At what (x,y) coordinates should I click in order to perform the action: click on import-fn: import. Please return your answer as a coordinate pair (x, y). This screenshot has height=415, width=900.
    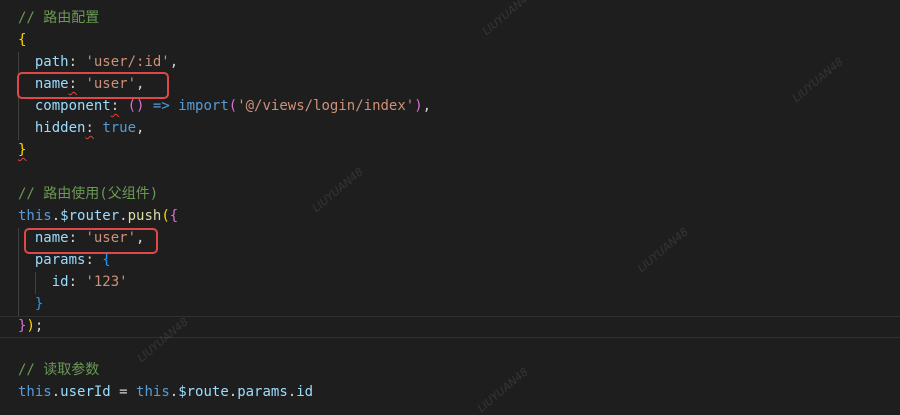
    Looking at the image, I should click on (203, 106).